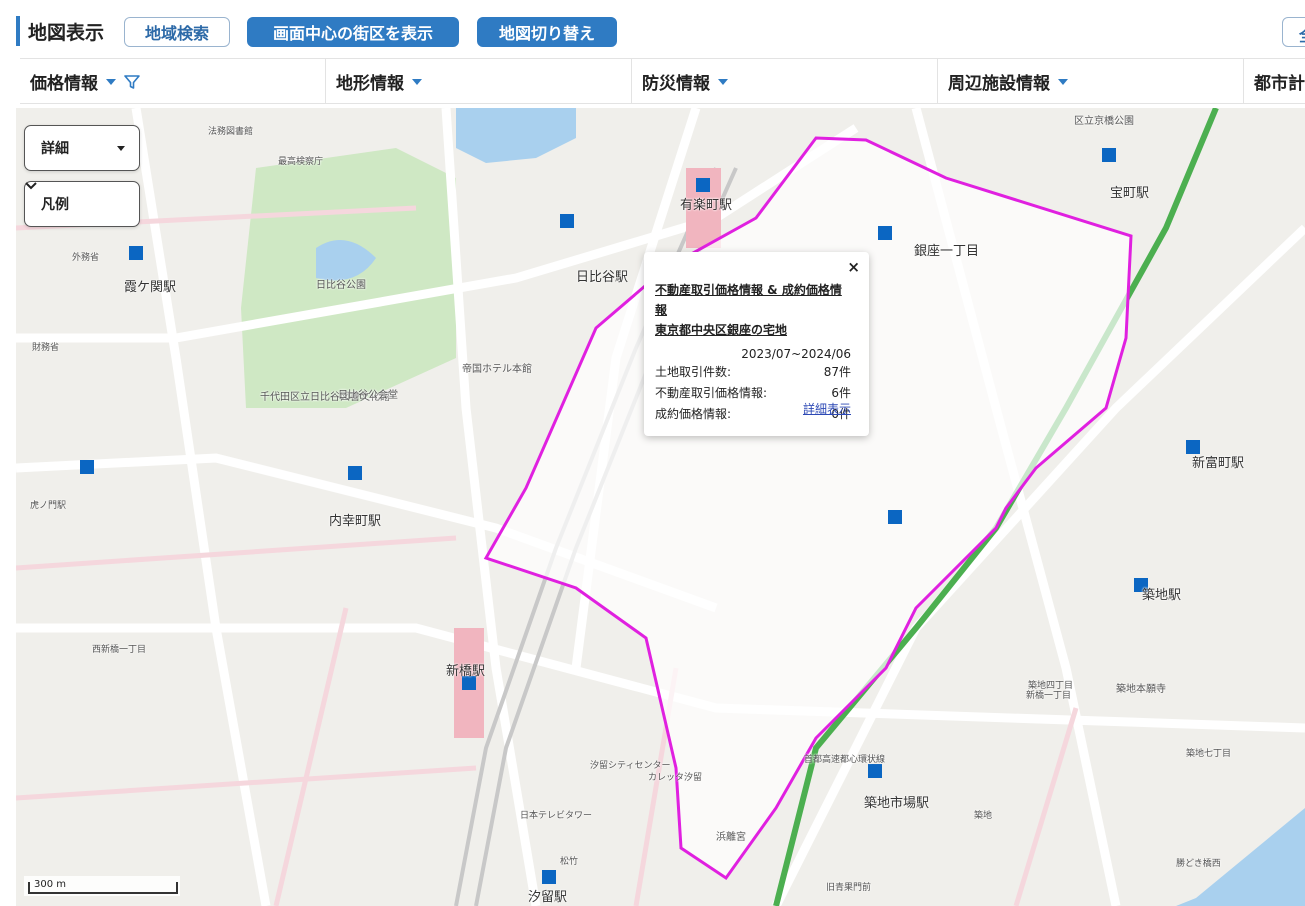 This screenshot has height=906, width=1305. I want to click on popup-title-line2: 東京都中央区銀座の宅地, so click(753, 330).